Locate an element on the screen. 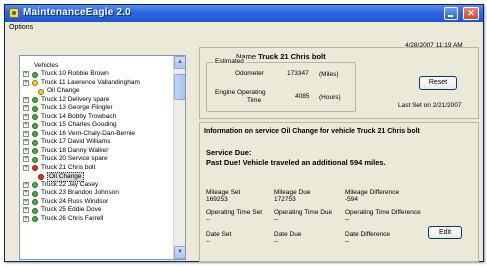 This screenshot has width=487, height=267. date-due-value: -- is located at coordinates (276, 241).